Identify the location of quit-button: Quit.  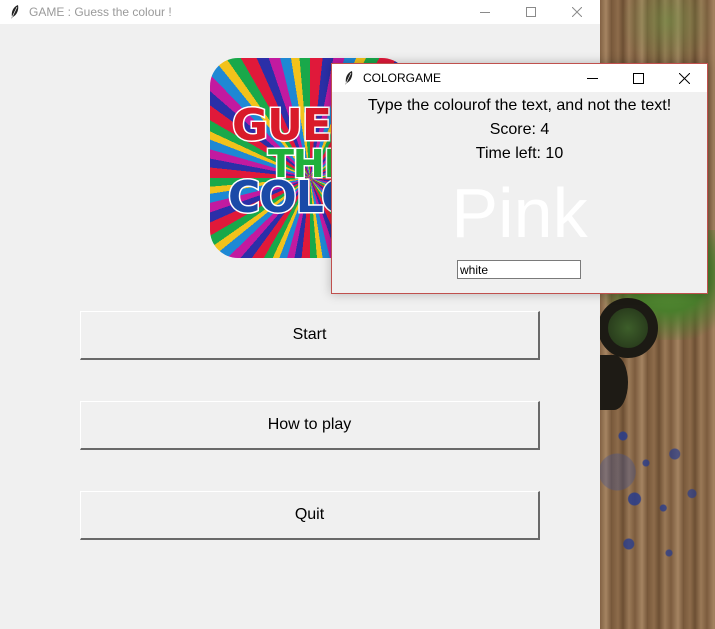
(310, 515).